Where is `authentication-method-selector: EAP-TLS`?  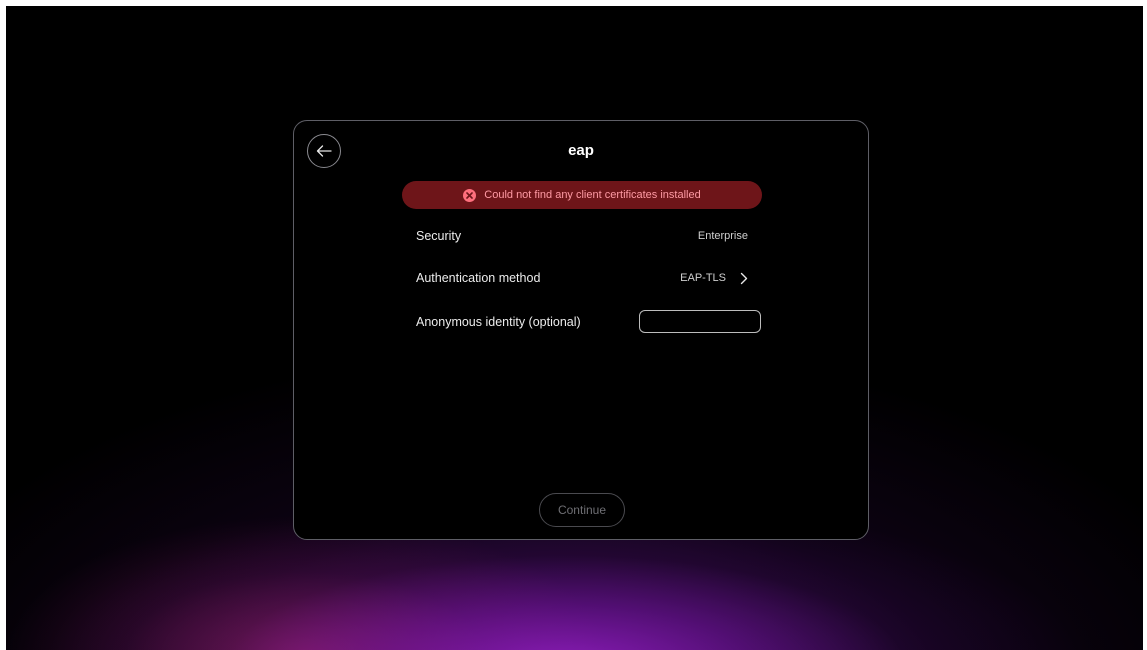
authentication-method-selector: EAP-TLS is located at coordinates (714, 278).